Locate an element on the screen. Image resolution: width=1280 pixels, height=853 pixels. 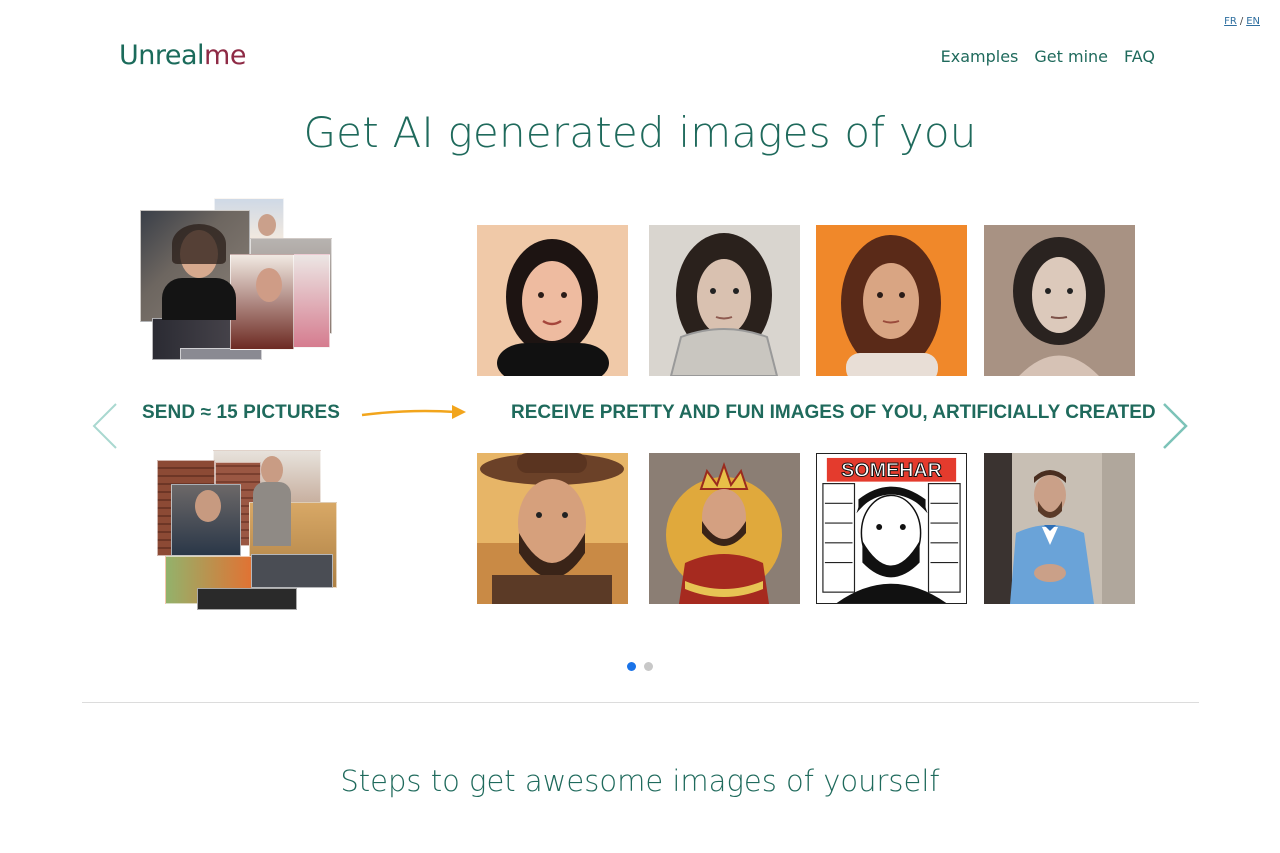
nav-faq: FAQ is located at coordinates (1139, 56).